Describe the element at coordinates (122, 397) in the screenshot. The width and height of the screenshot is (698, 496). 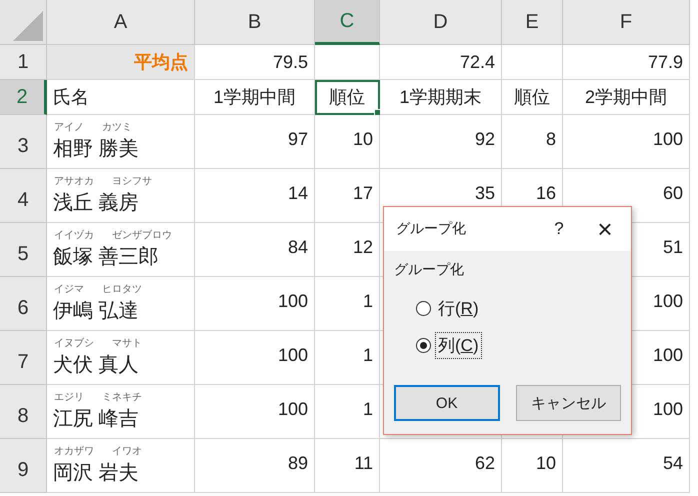
I see `furigana-text: ミネキチ` at that location.